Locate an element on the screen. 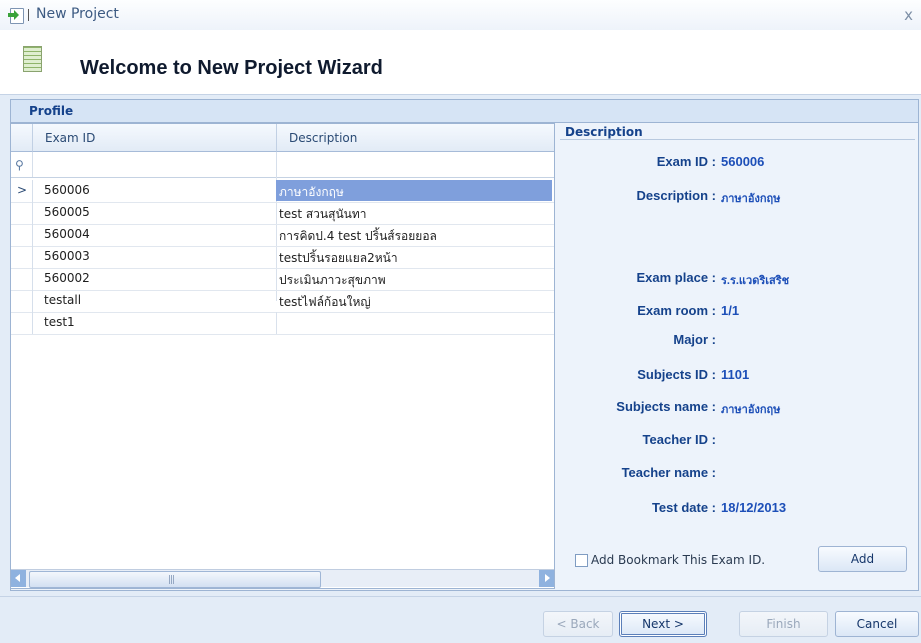 Image resolution: width=921 pixels, height=643 pixels. column-divider is located at coordinates (276, 323).